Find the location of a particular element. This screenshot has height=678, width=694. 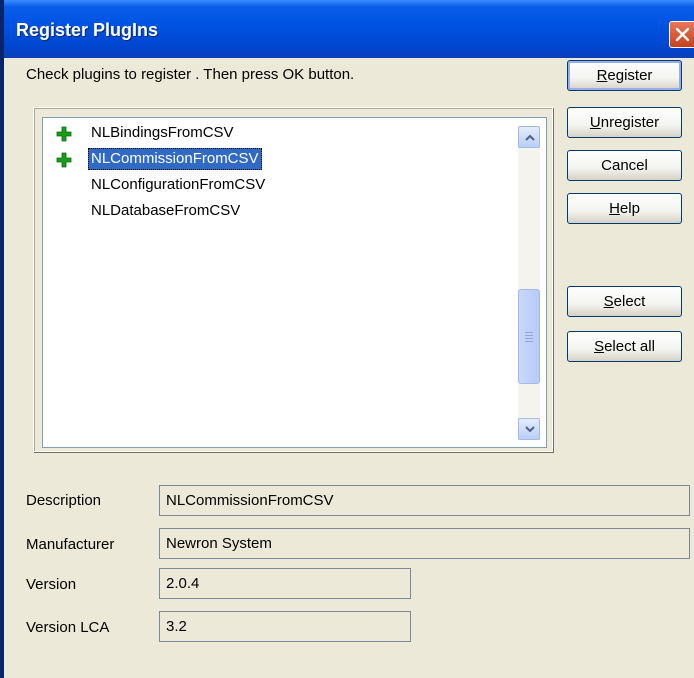

scroll-up-button is located at coordinates (529, 137).